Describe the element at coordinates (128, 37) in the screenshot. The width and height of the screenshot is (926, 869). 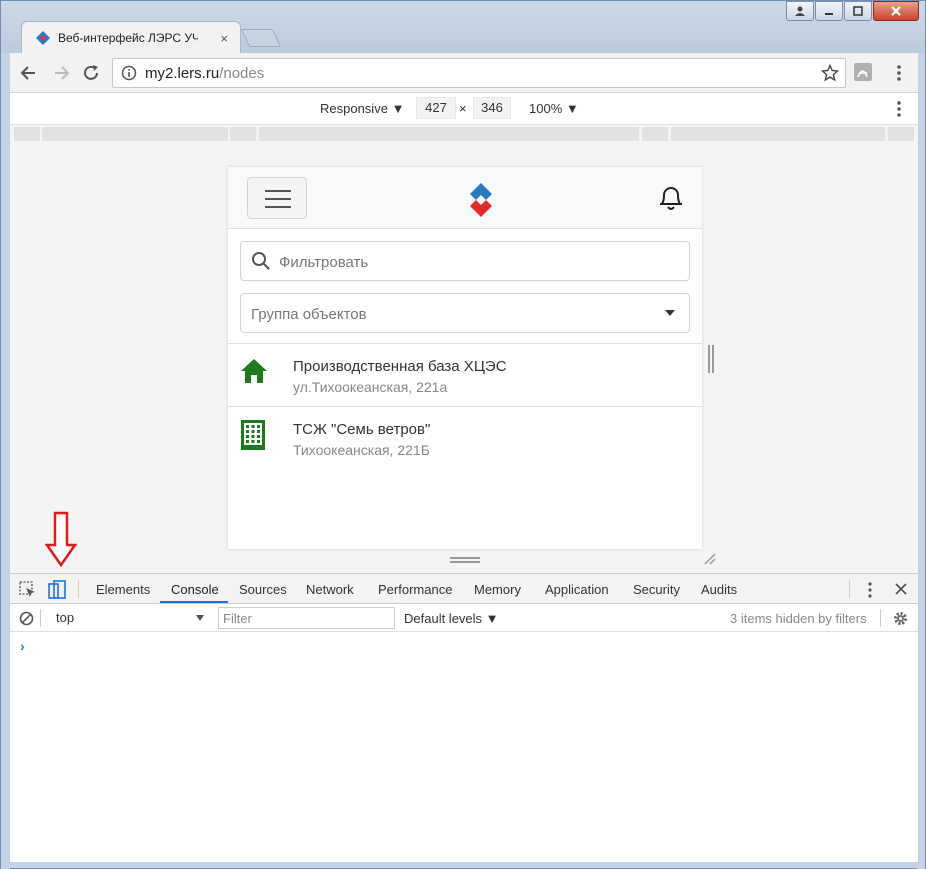
I see `tab-title: Веб-интерфейс ЛЭРС УЧ` at that location.